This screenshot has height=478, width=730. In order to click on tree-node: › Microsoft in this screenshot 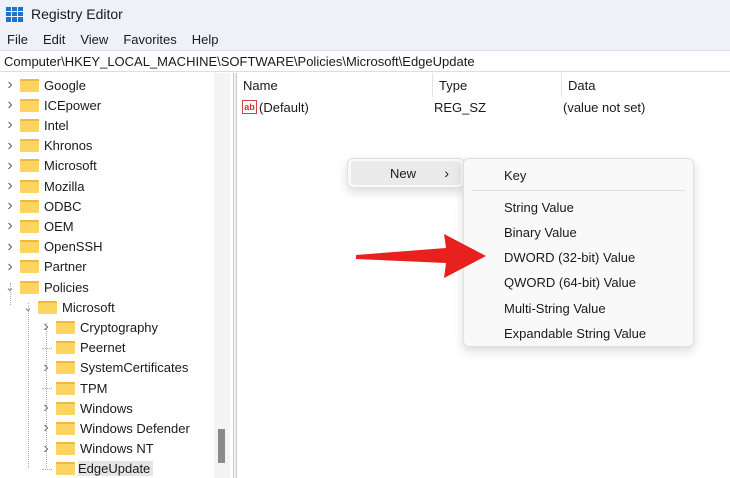, I will do `click(50, 166)`.